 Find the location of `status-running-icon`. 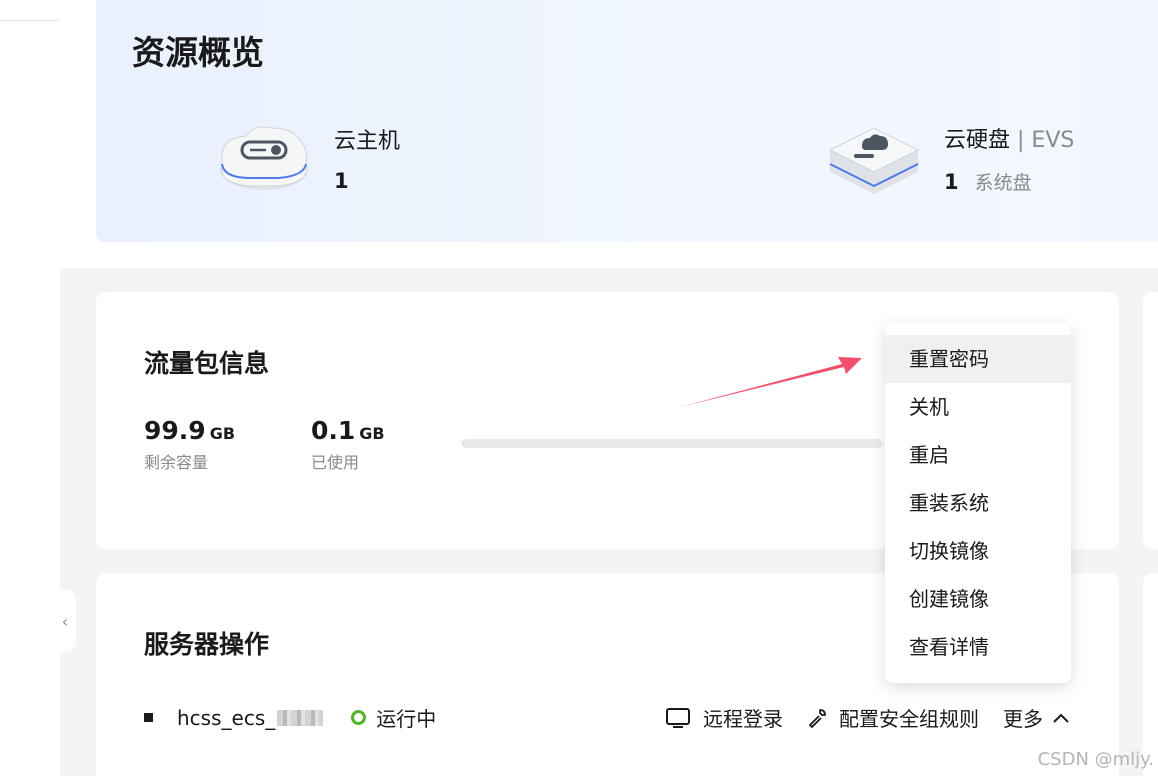

status-running-icon is located at coordinates (359, 717).